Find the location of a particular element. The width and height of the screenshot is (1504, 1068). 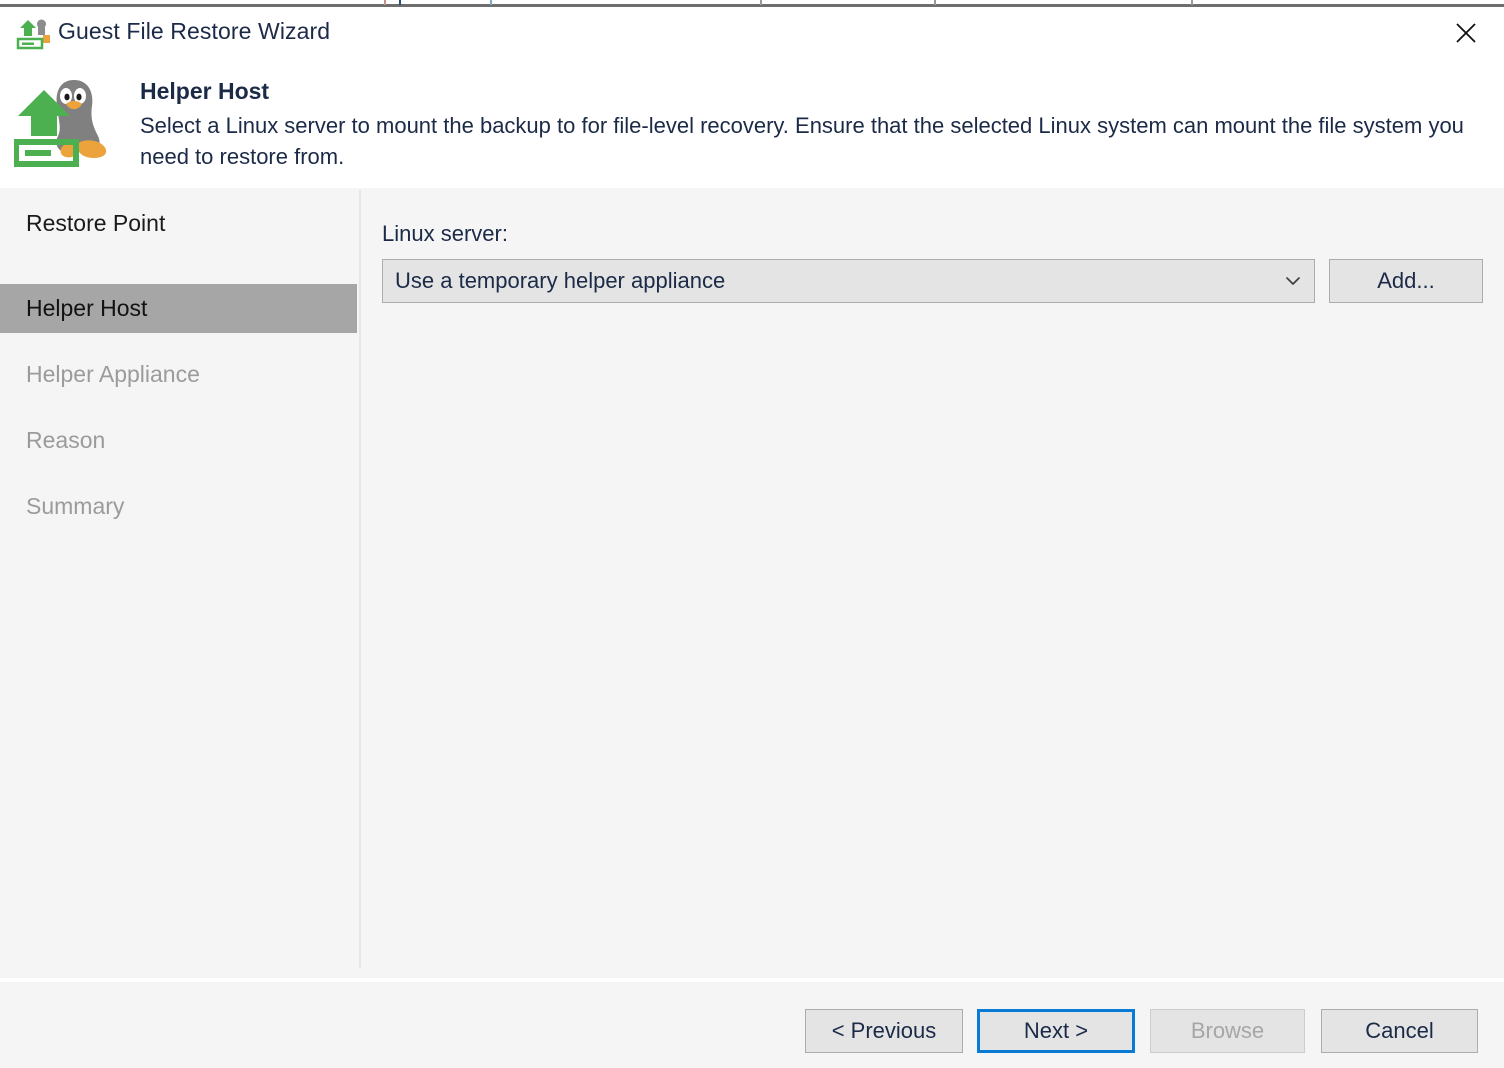

linux-server-selected-value: Use a temporary helper appliance is located at coordinates (560, 280).